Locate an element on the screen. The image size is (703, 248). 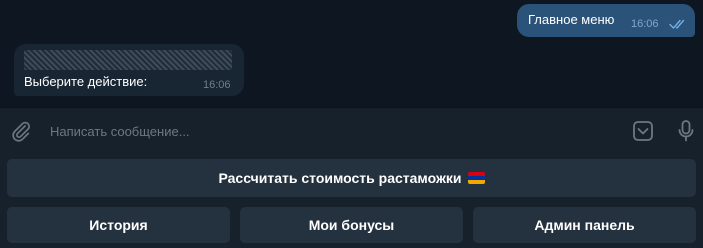
outgoing-message-time: 16:06 is located at coordinates (645, 24).